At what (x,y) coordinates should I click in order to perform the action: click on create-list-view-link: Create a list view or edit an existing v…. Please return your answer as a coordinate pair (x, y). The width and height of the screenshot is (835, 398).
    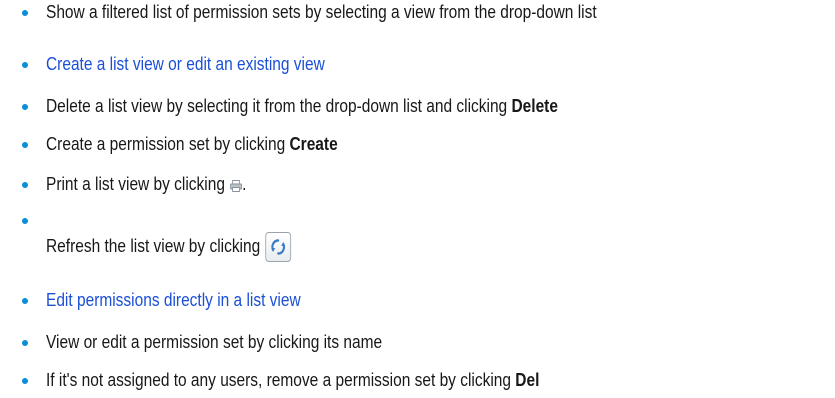
    Looking at the image, I should click on (185, 64).